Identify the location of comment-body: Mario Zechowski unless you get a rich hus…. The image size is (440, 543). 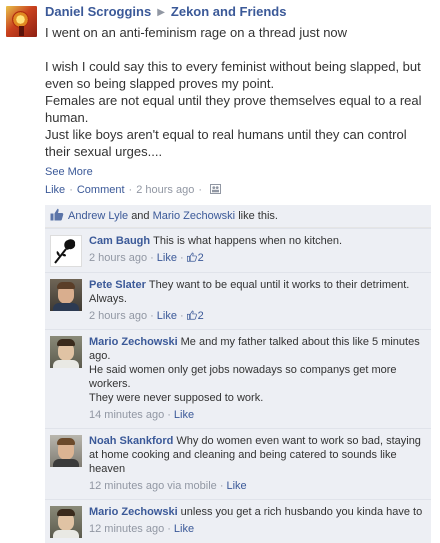
(258, 512).